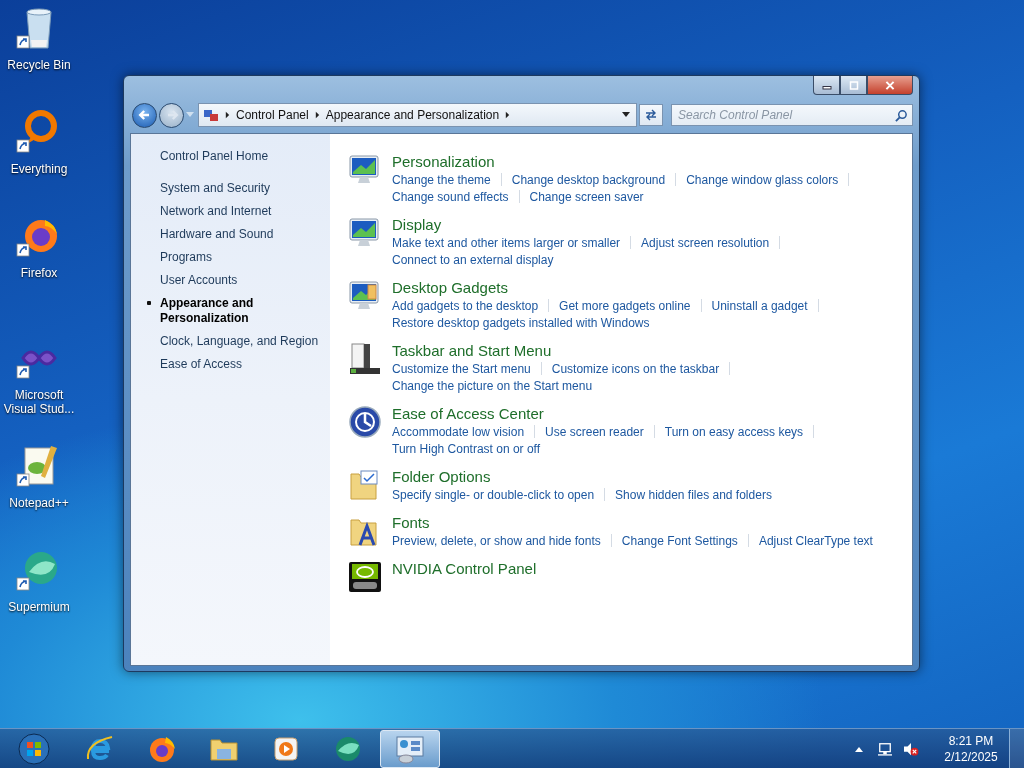 The width and height of the screenshot is (1024, 768). I want to click on task-link: Change sound effects, so click(450, 196).